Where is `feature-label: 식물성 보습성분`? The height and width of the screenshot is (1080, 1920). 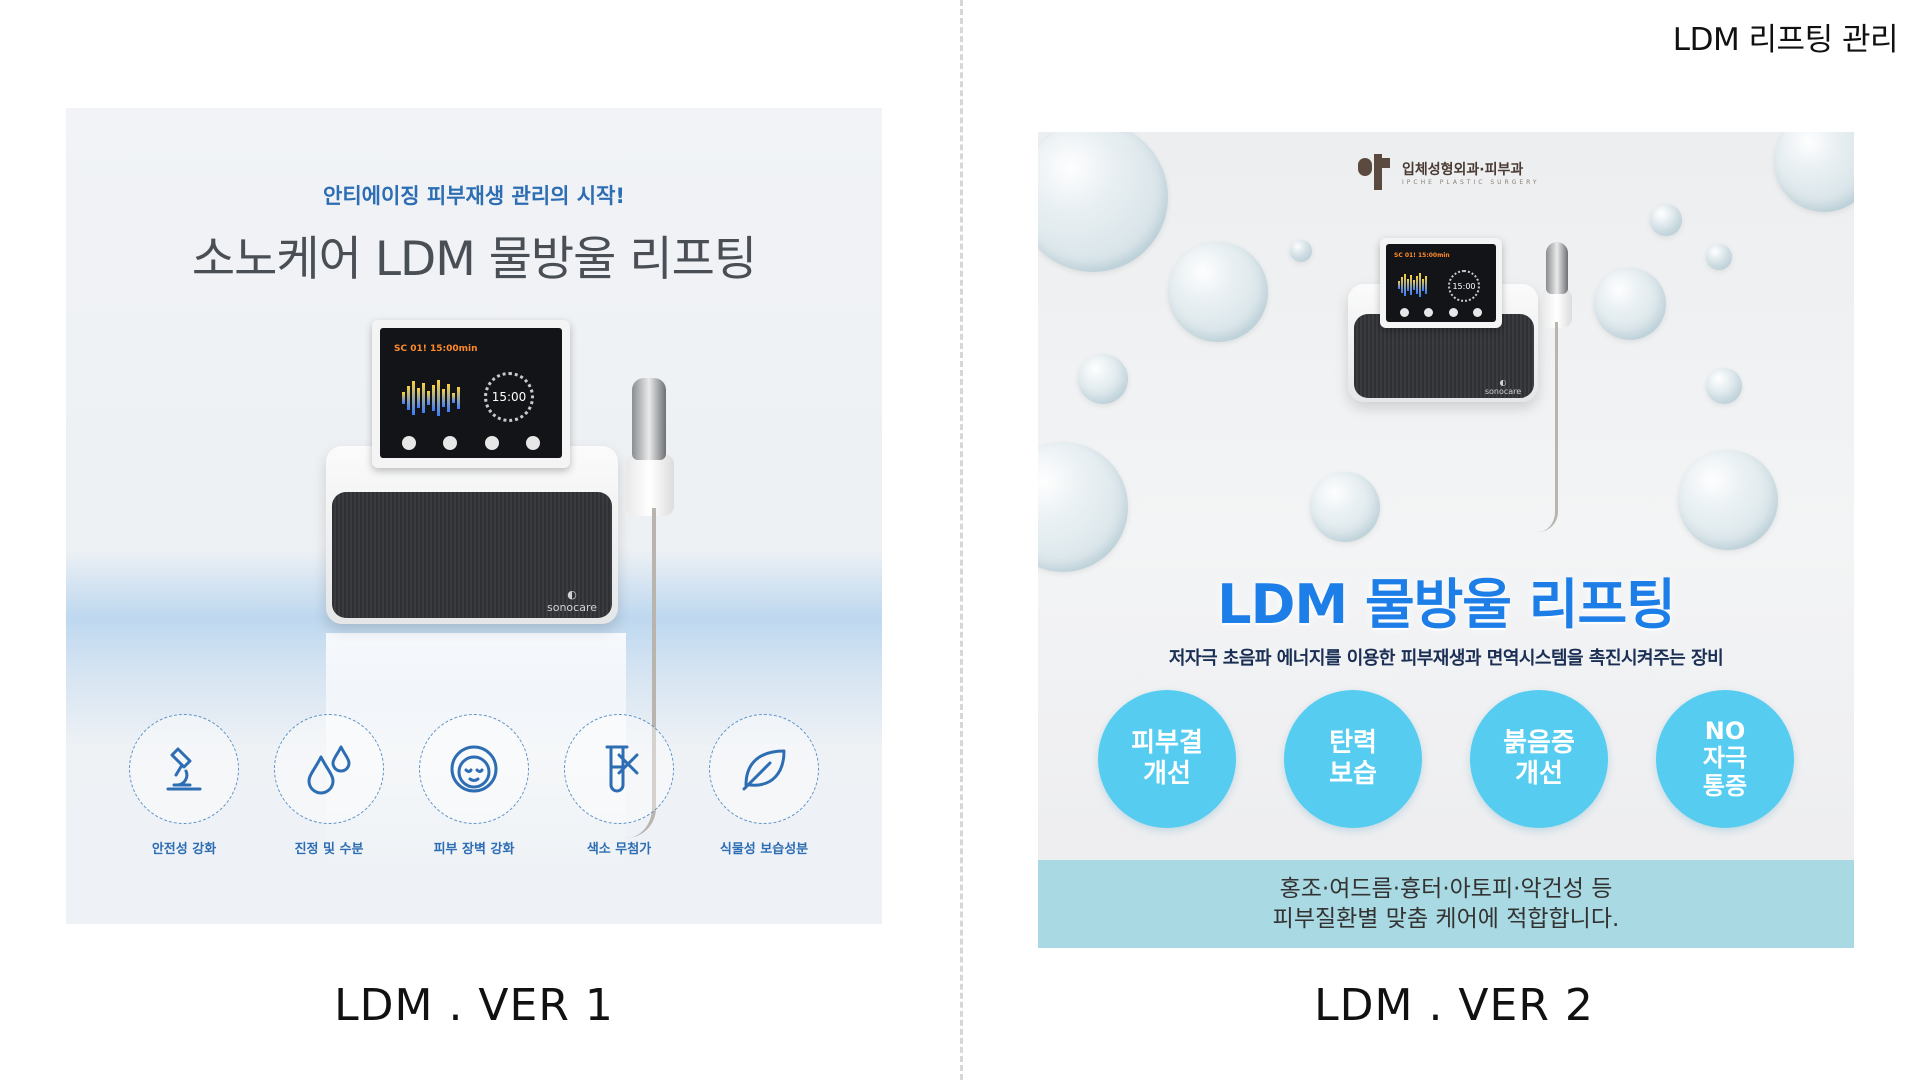 feature-label: 식물성 보습성분 is located at coordinates (764, 849).